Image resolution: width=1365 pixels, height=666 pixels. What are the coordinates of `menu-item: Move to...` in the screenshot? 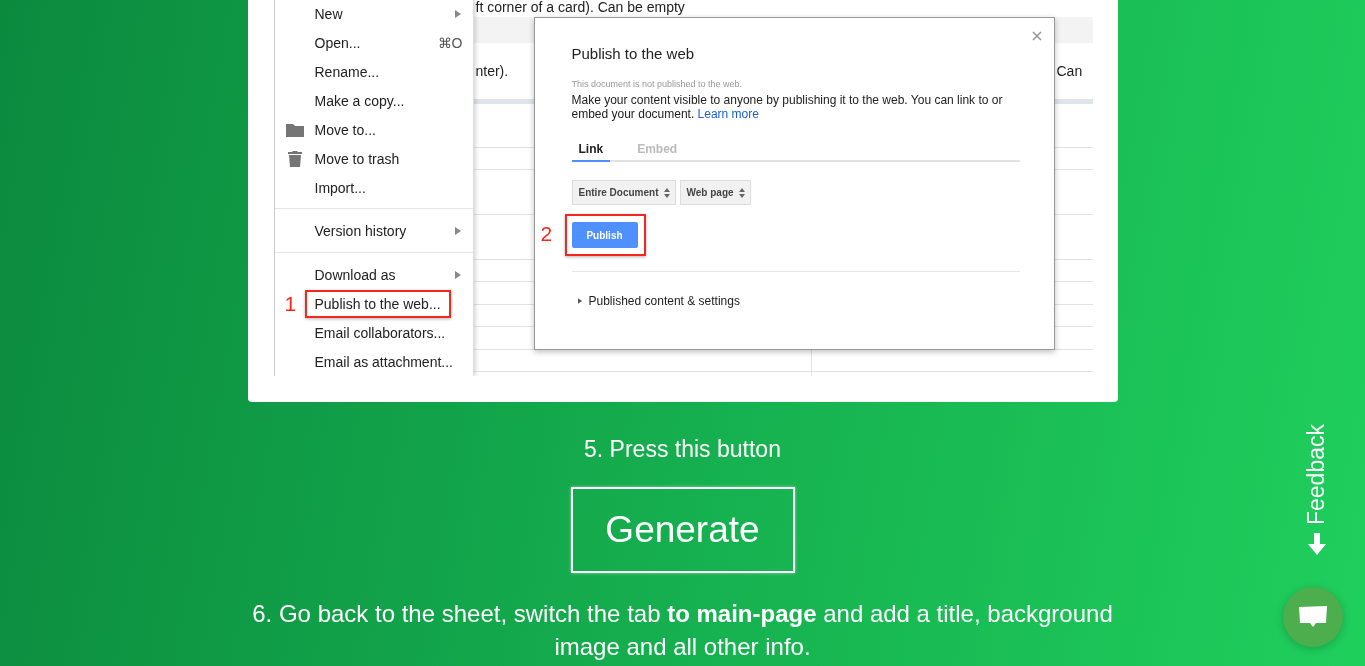 It's located at (345, 129).